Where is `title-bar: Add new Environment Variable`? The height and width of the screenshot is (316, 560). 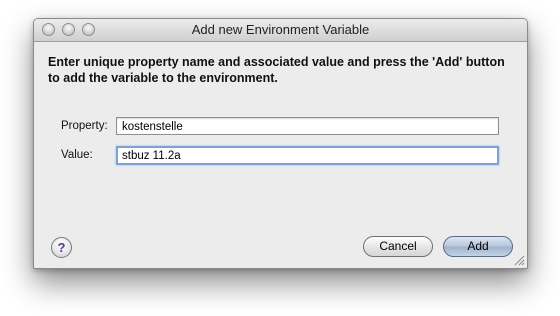 title-bar: Add new Environment Variable is located at coordinates (280, 30).